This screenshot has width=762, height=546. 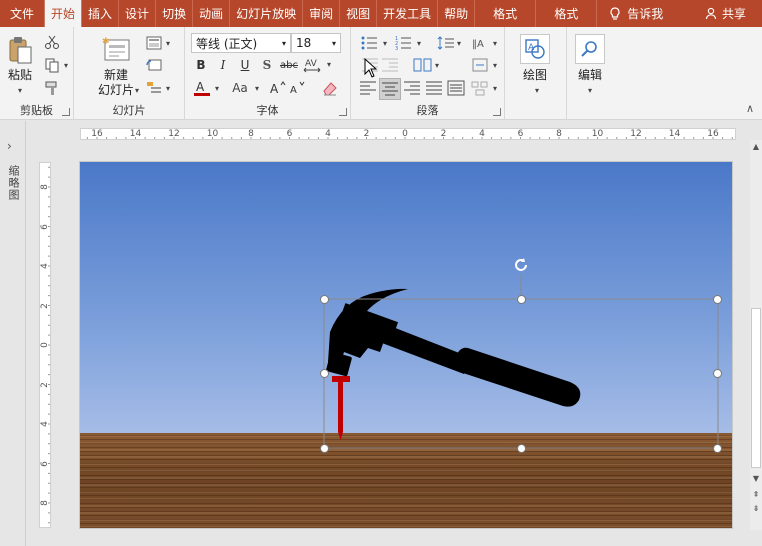 I want to click on editing-label: 编辑, so click(x=590, y=75).